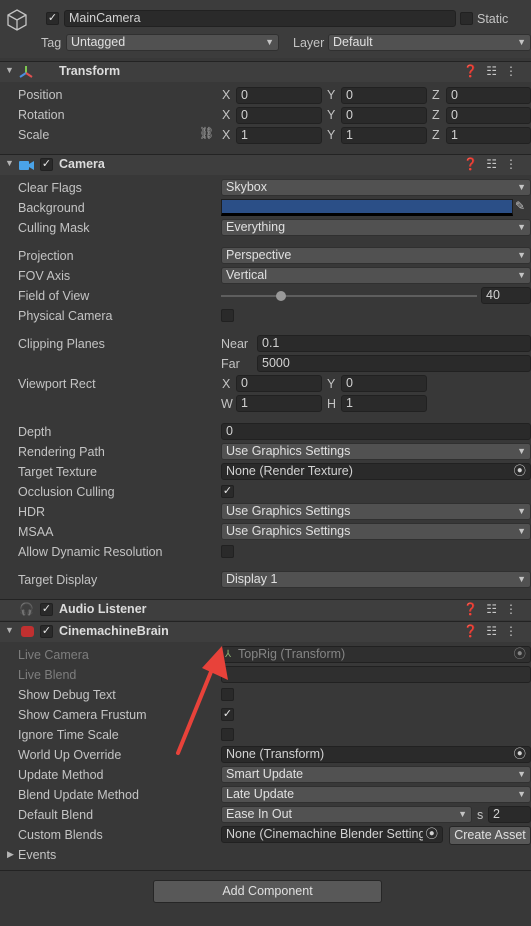  I want to click on position-y-field: 0, so click(384, 95).